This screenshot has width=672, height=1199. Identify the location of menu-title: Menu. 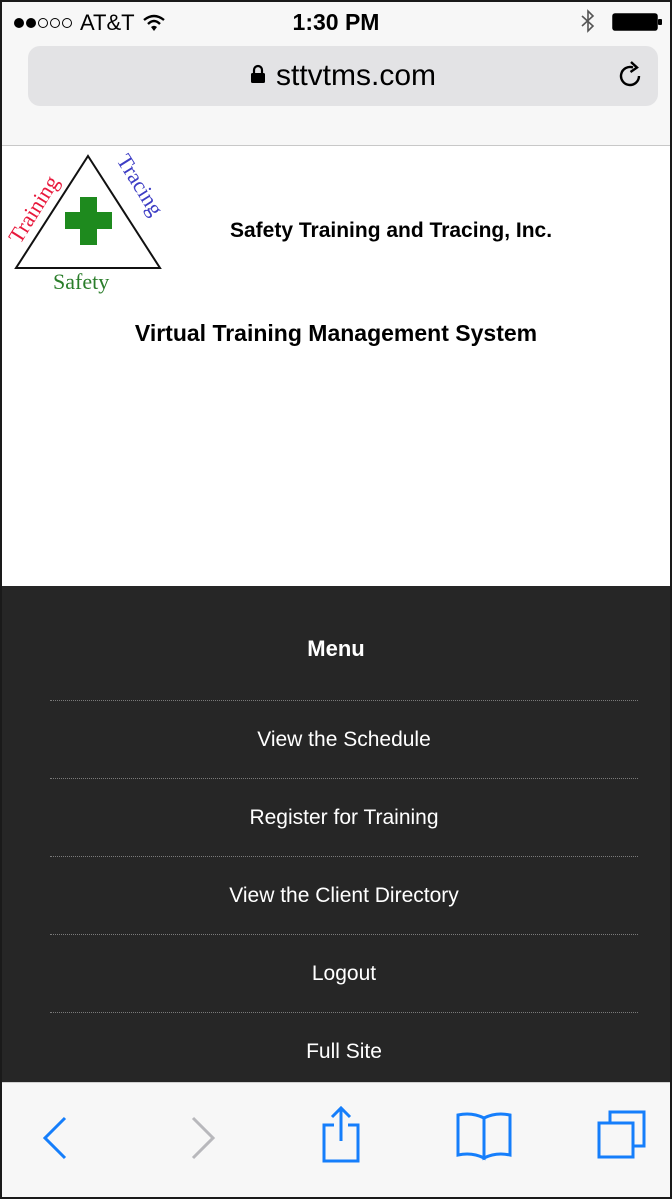
(336, 648).